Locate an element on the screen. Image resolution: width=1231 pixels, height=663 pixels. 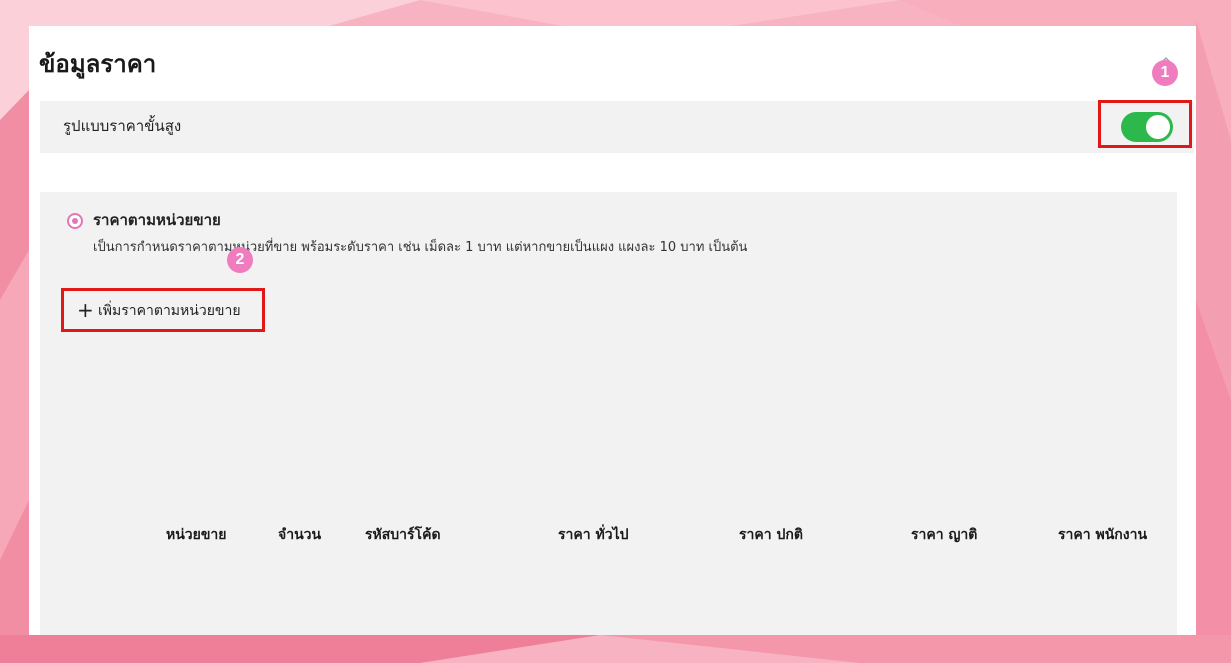
col-quantity: จำนวน is located at coordinates (300, 535).